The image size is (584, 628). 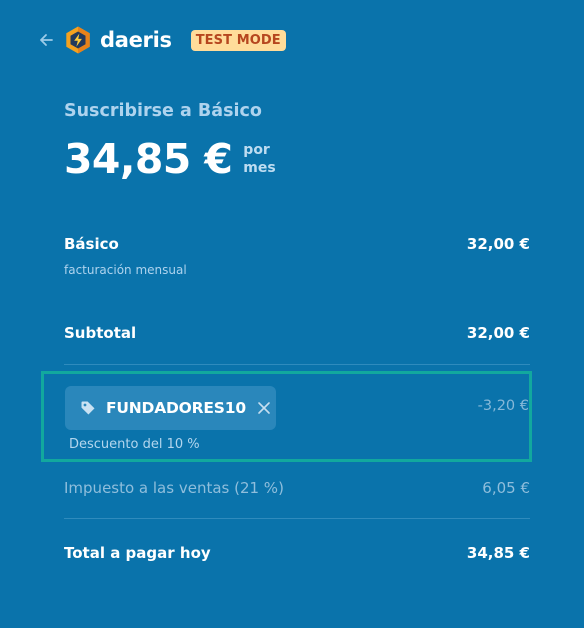 I want to click on promotion-code-section: FUNDADORES10 -3,20 € Descuento del 10 %, so click(x=286, y=416).